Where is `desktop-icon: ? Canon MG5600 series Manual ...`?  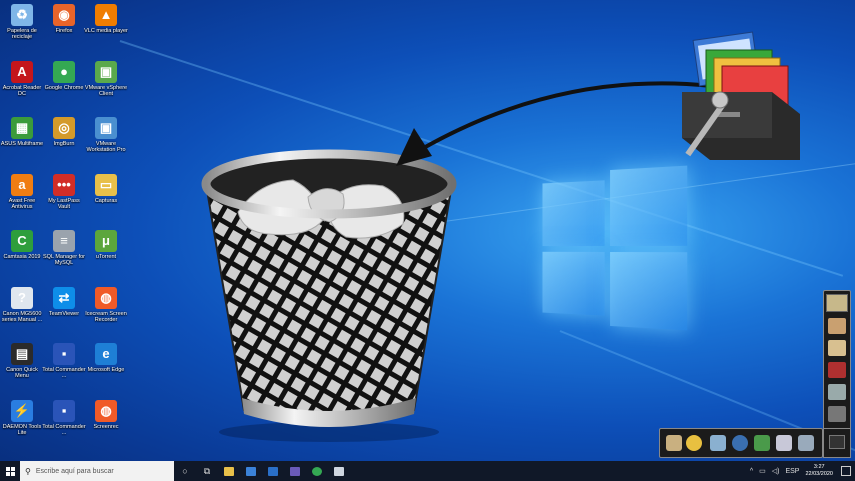 desktop-icon: ? Canon MG5600 series Manual ... is located at coordinates (22, 311).